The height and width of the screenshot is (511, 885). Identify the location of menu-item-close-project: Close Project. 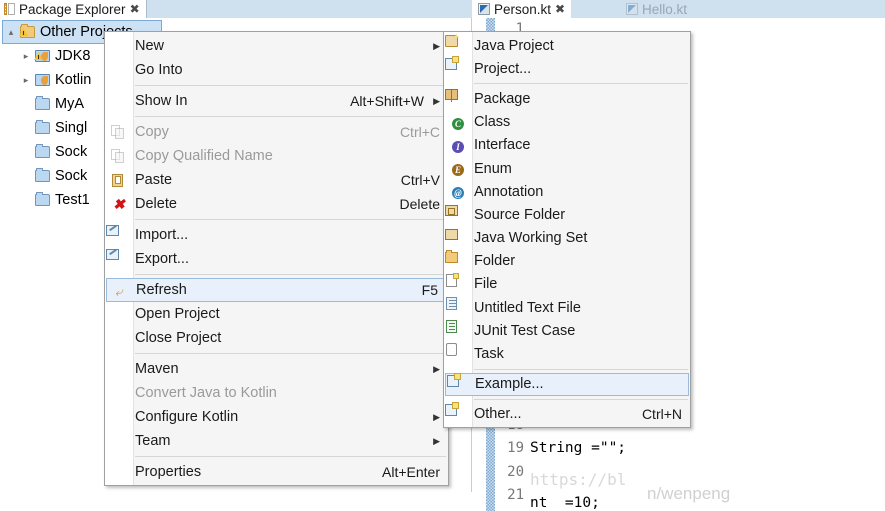
(276, 338).